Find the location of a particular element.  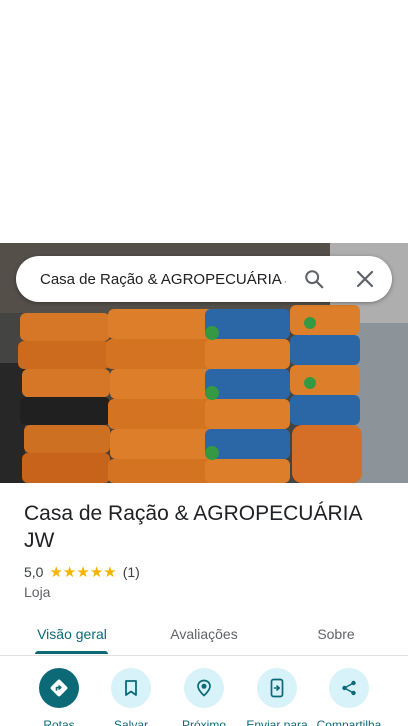

save-button: Salvar is located at coordinates (131, 697).